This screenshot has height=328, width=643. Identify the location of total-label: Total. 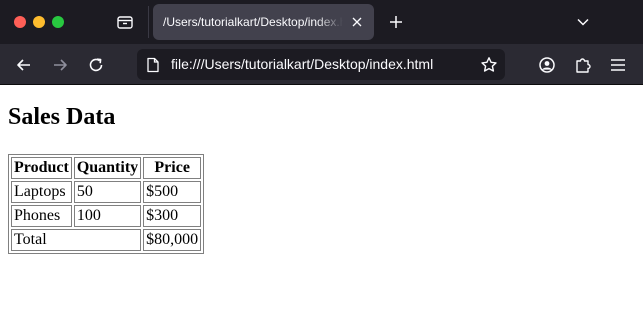
(76, 240).